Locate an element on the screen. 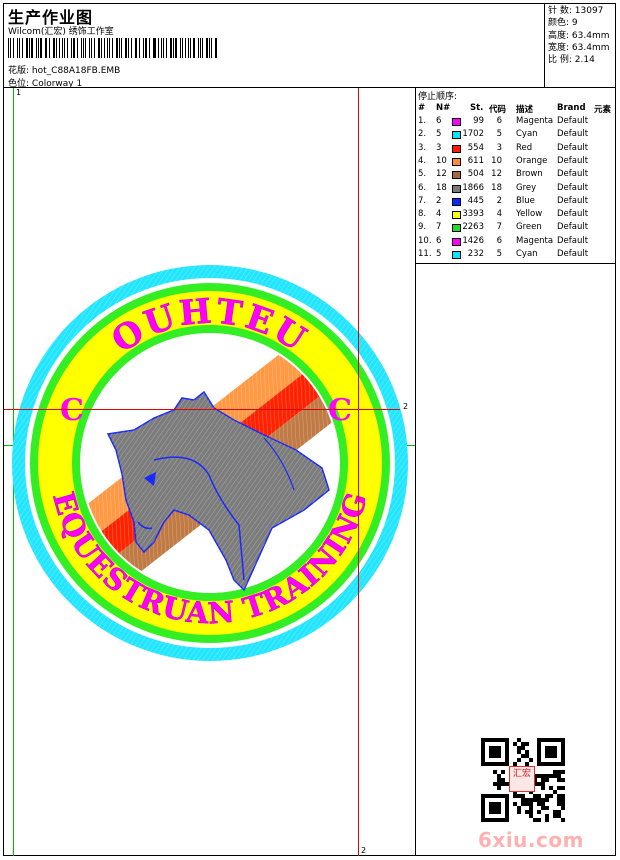  sequence-header: # N# St. 代码 描述 Brand 元素 is located at coordinates (517, 109).